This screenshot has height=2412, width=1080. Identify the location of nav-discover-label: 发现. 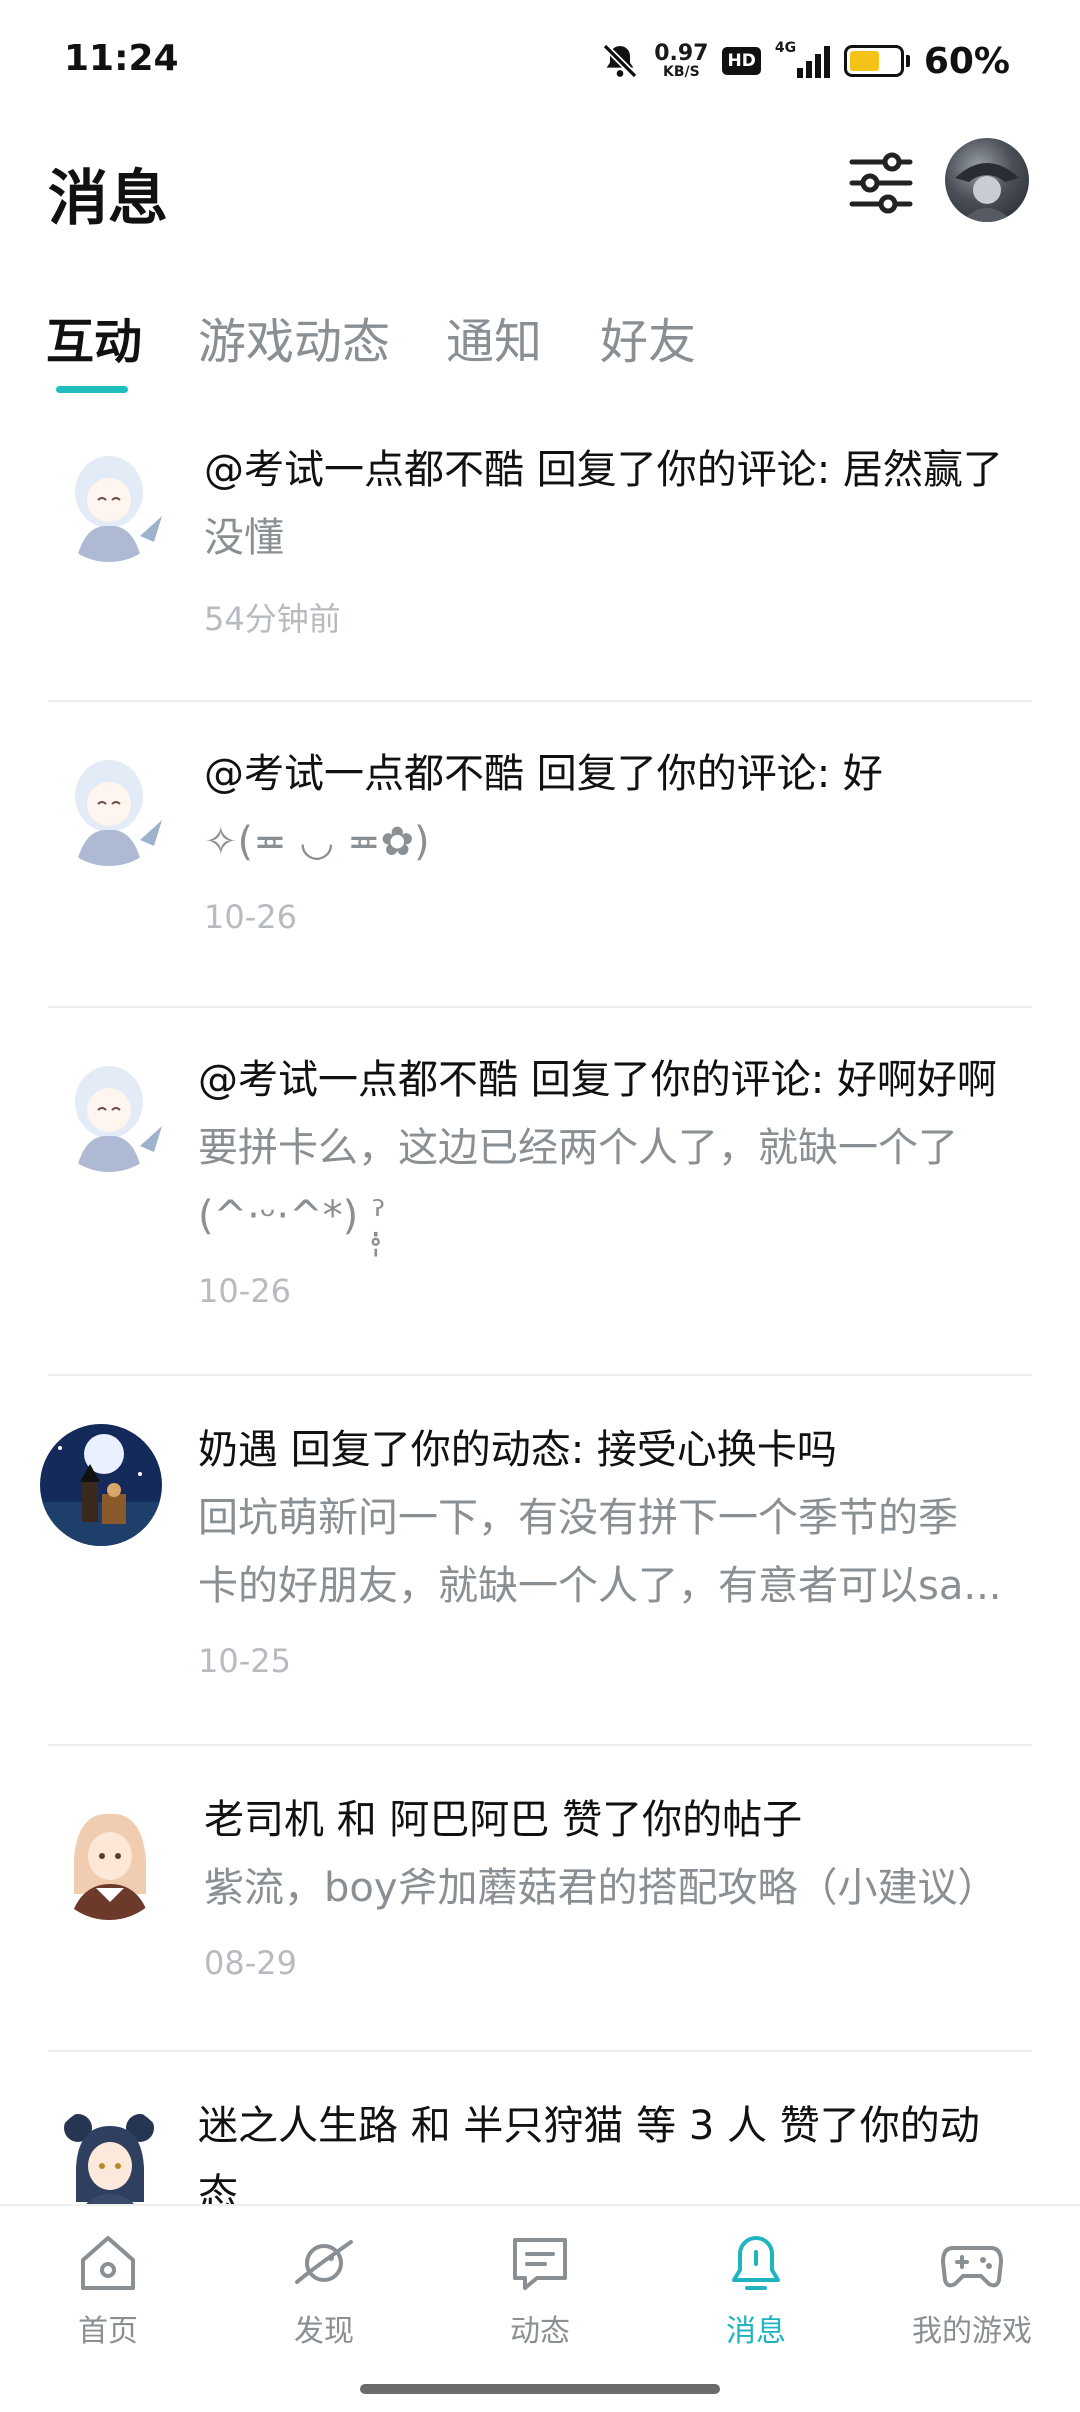
(324, 2331).